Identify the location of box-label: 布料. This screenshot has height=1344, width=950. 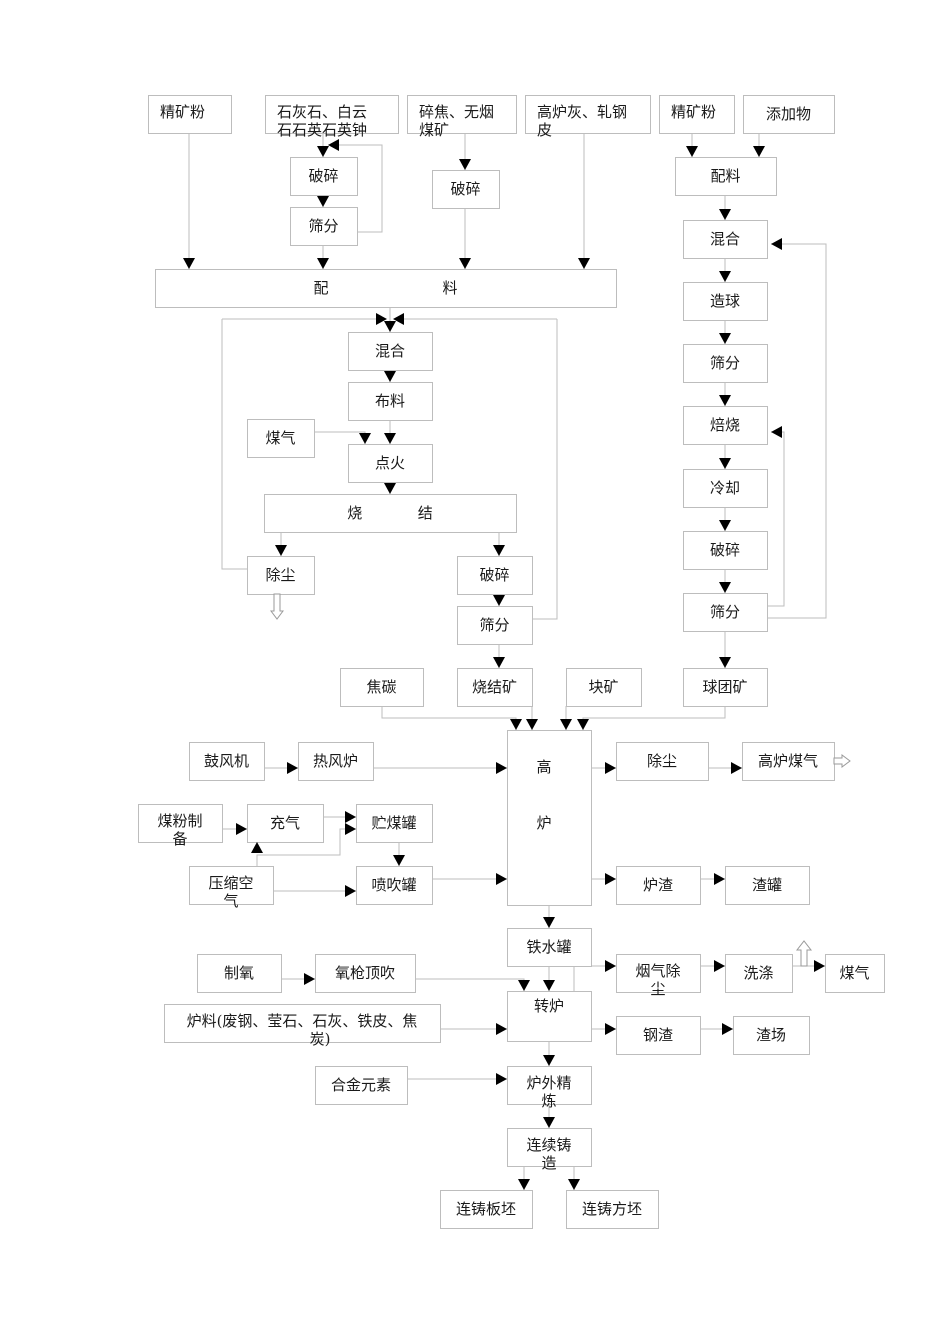
(390, 401).